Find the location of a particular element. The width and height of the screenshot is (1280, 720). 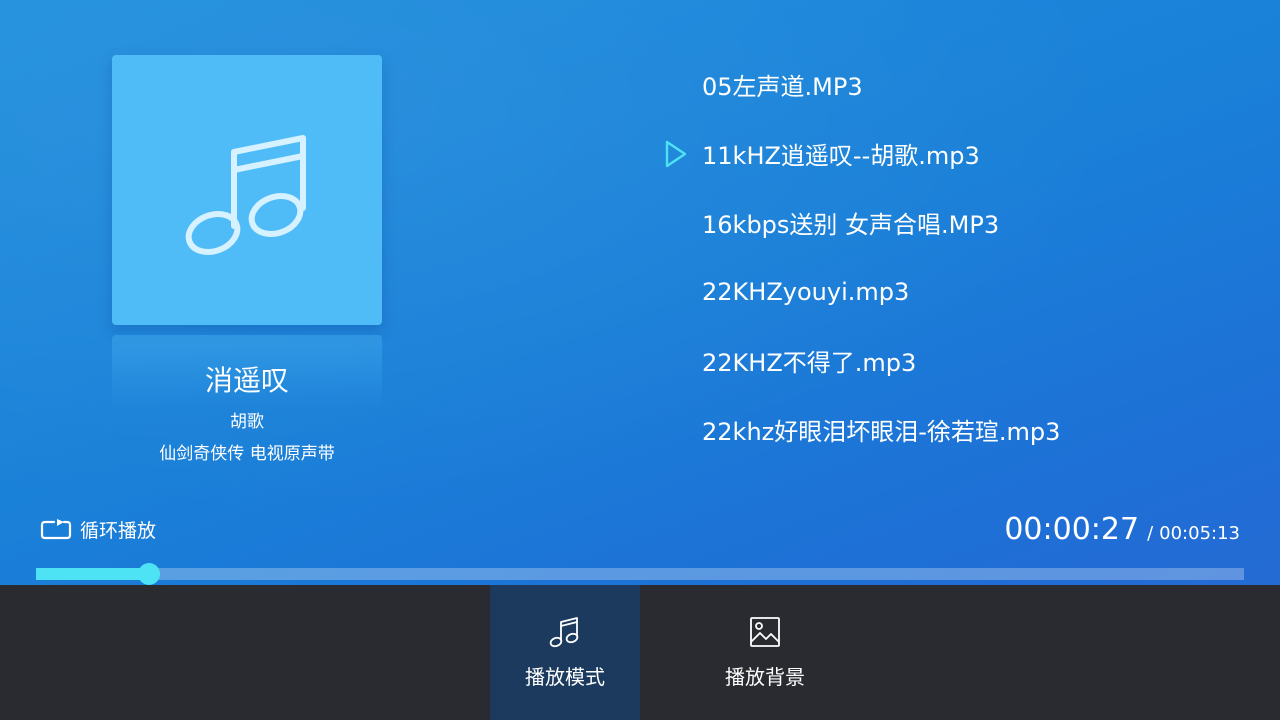

song-artist: 胡歌 is located at coordinates (247, 422).